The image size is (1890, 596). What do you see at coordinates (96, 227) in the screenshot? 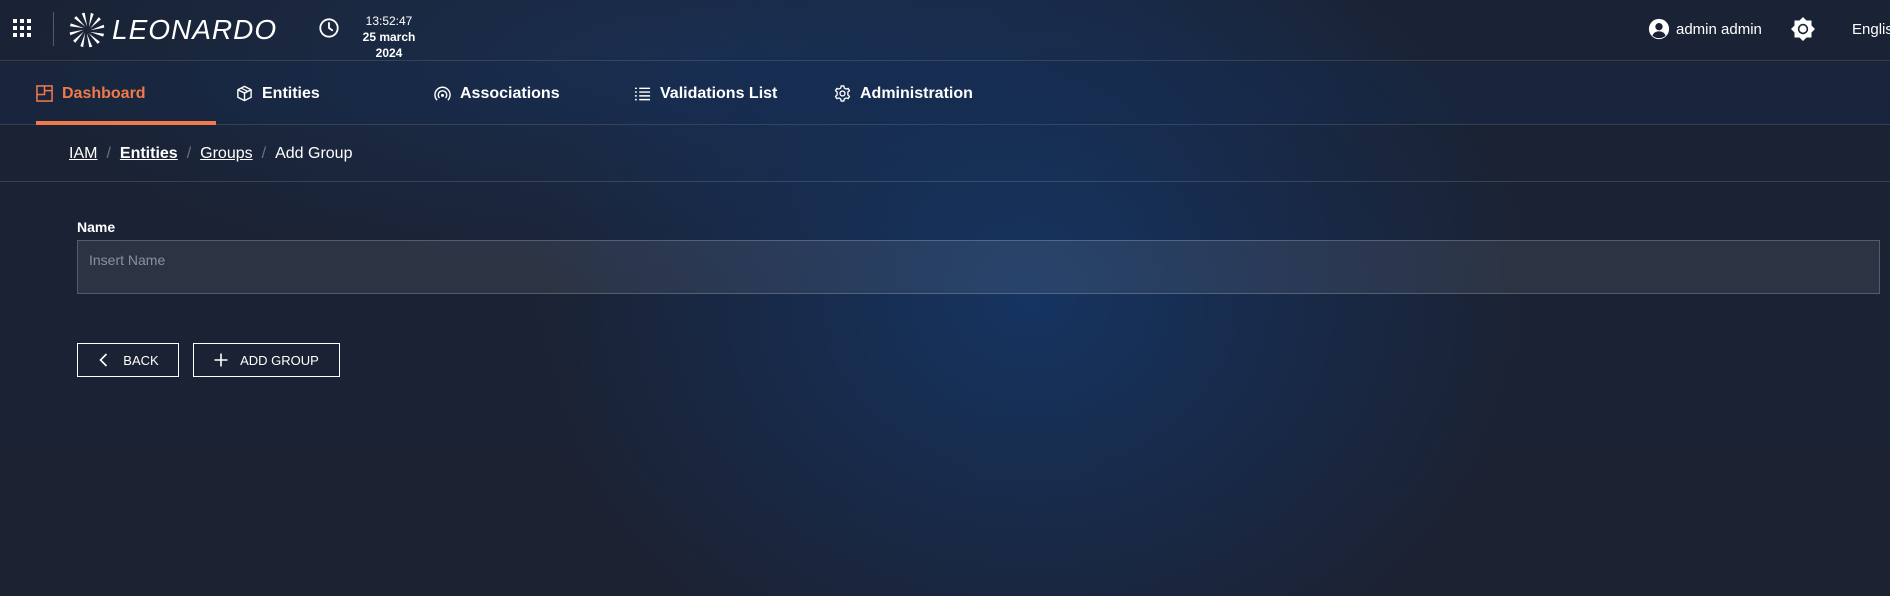
I see `name-label: Name` at bounding box center [96, 227].